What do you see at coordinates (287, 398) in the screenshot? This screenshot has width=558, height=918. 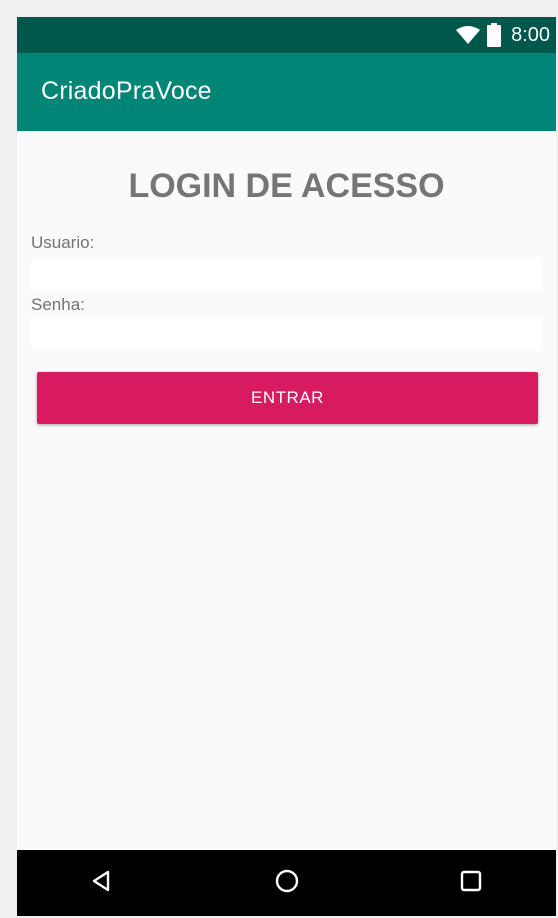 I see `login-button: ENTRAR` at bounding box center [287, 398].